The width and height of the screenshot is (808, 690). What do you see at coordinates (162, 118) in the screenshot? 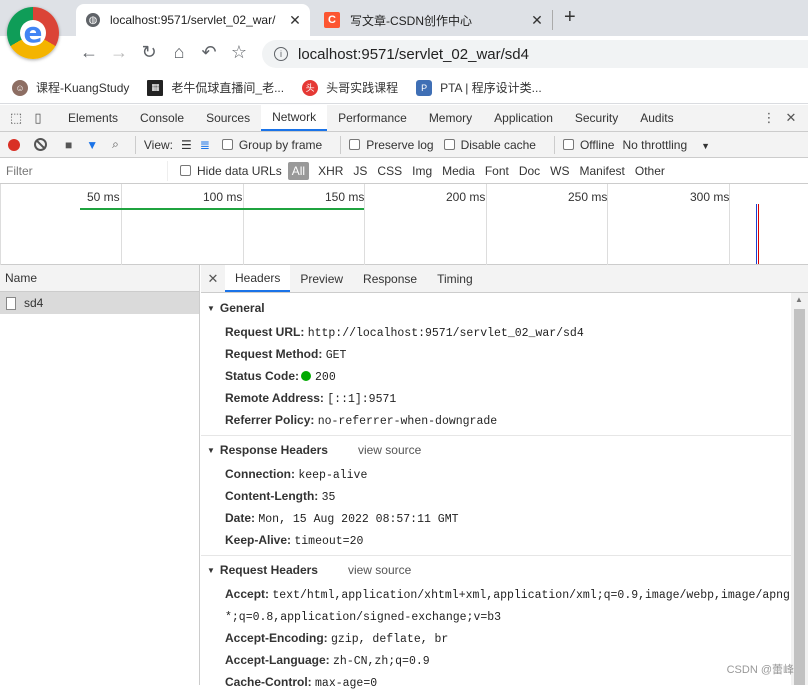
I see `devtools-tab-console: Console` at bounding box center [162, 118].